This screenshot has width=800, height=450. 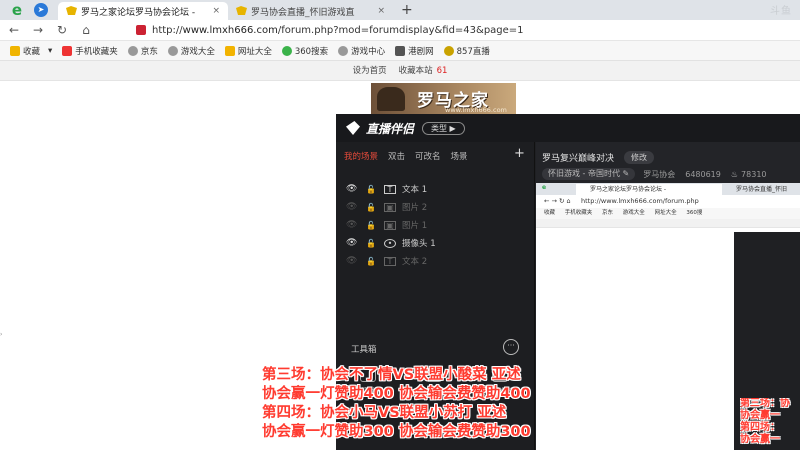 What do you see at coordinates (286, 50) in the screenshot?
I see `search-icon` at bounding box center [286, 50].